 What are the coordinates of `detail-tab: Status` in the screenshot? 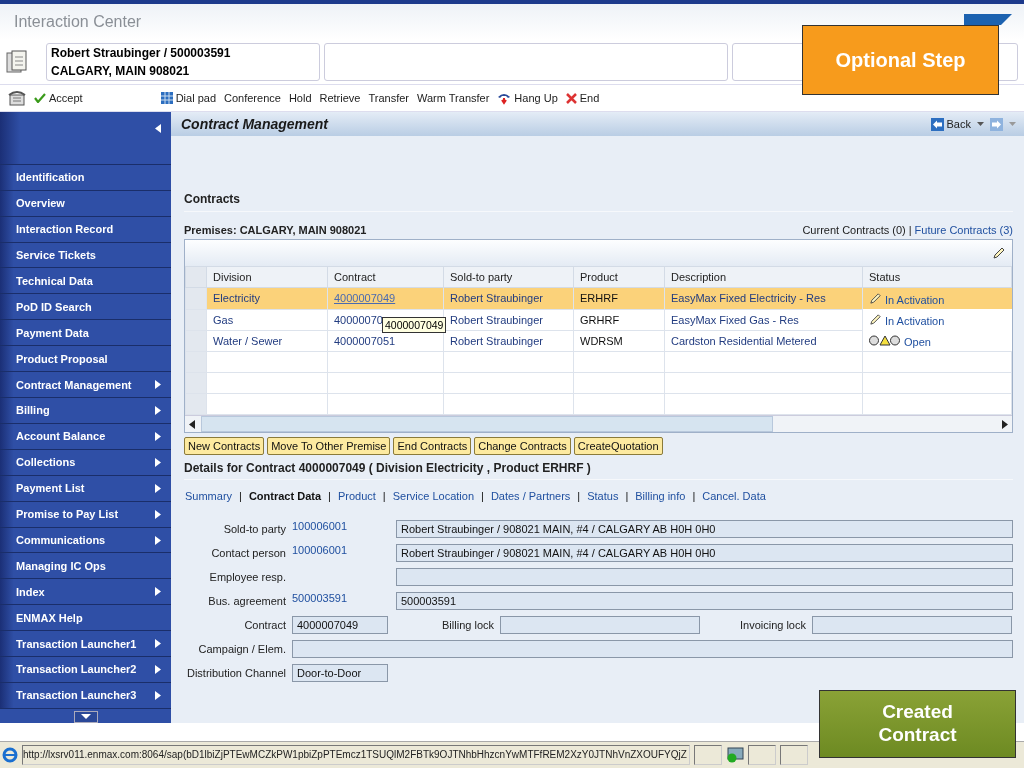 It's located at (603, 496).